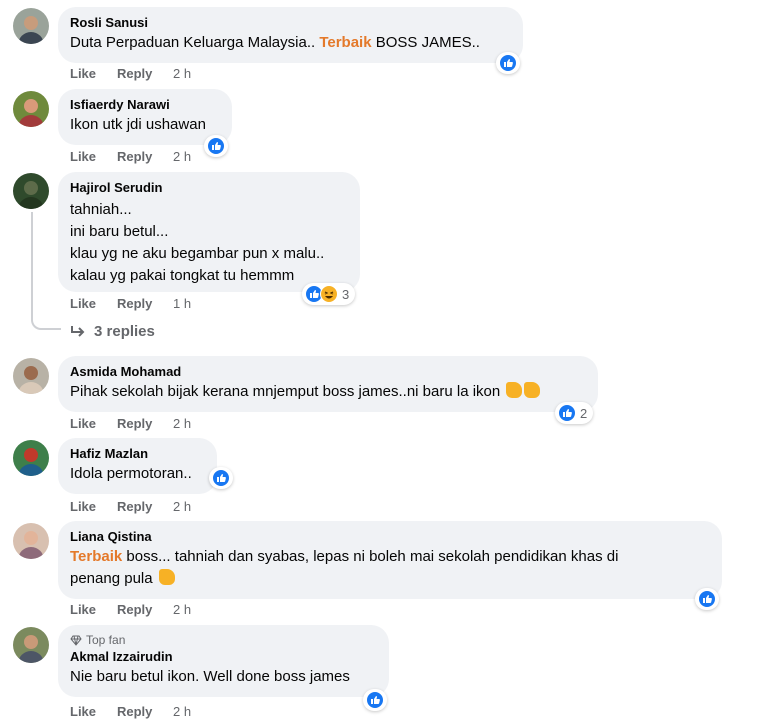  Describe the element at coordinates (390, 579) in the screenshot. I see `comment-text: penang pula` at that location.